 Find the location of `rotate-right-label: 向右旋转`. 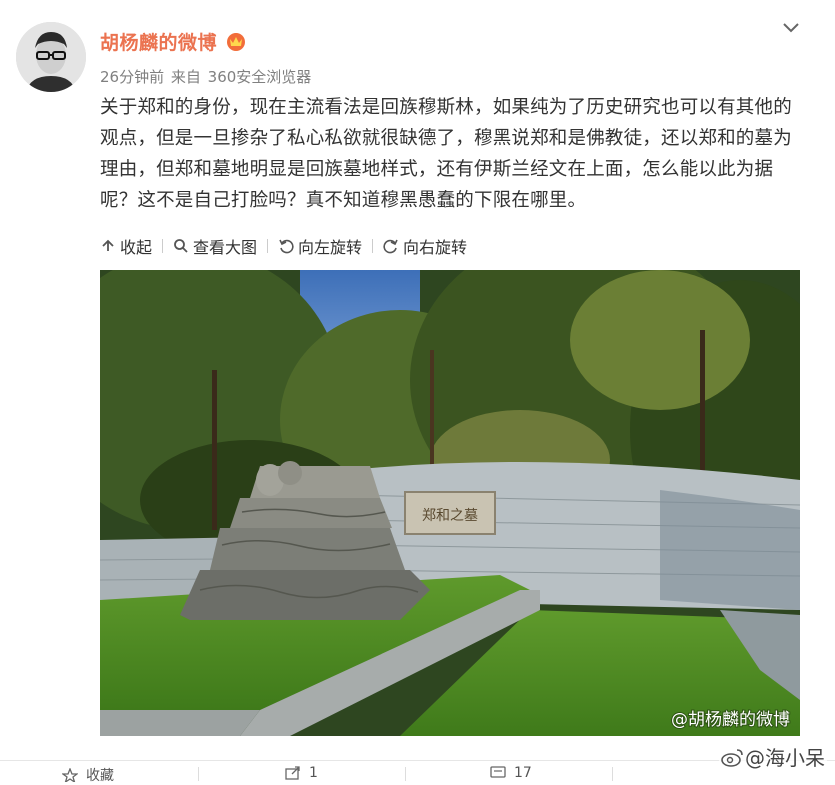

rotate-right-label: 向右旋转 is located at coordinates (435, 247).